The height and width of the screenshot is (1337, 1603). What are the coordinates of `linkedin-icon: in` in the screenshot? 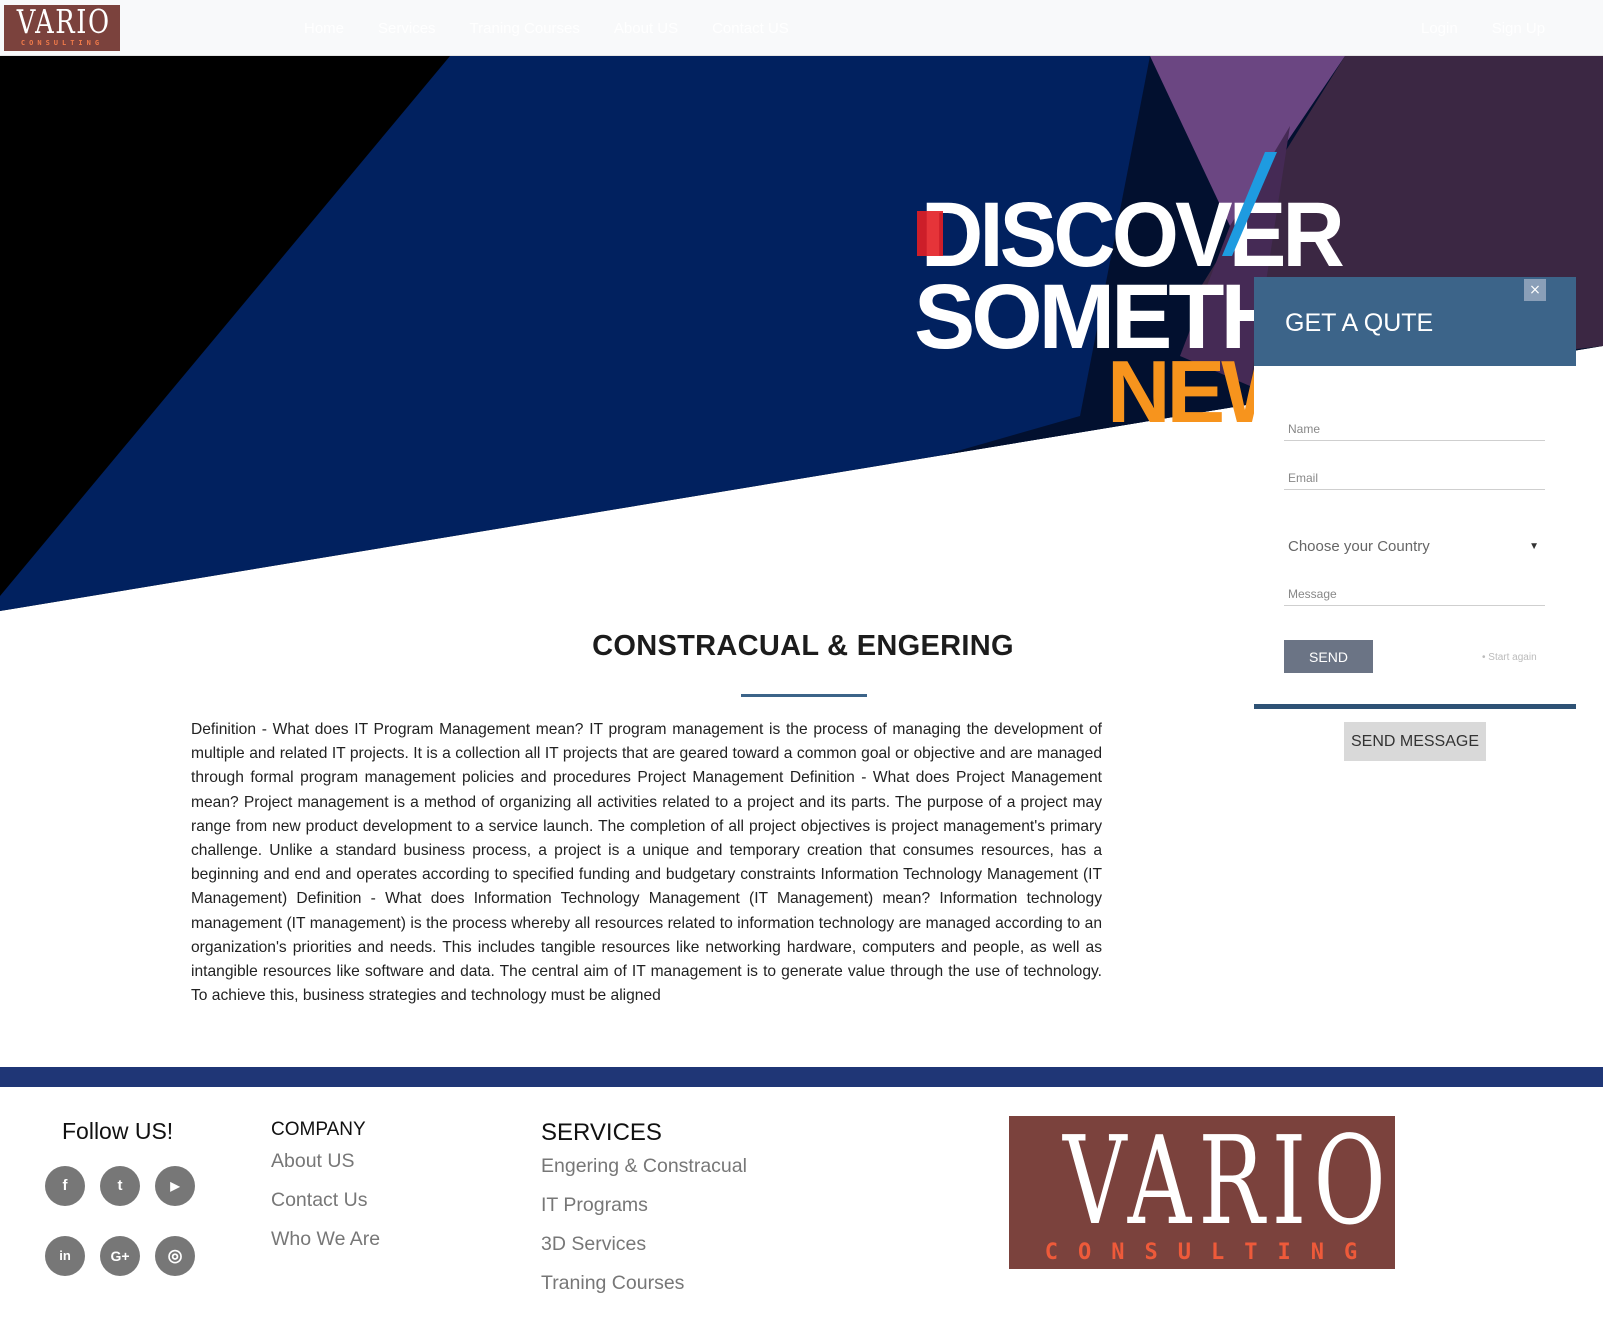 It's located at (65, 1256).